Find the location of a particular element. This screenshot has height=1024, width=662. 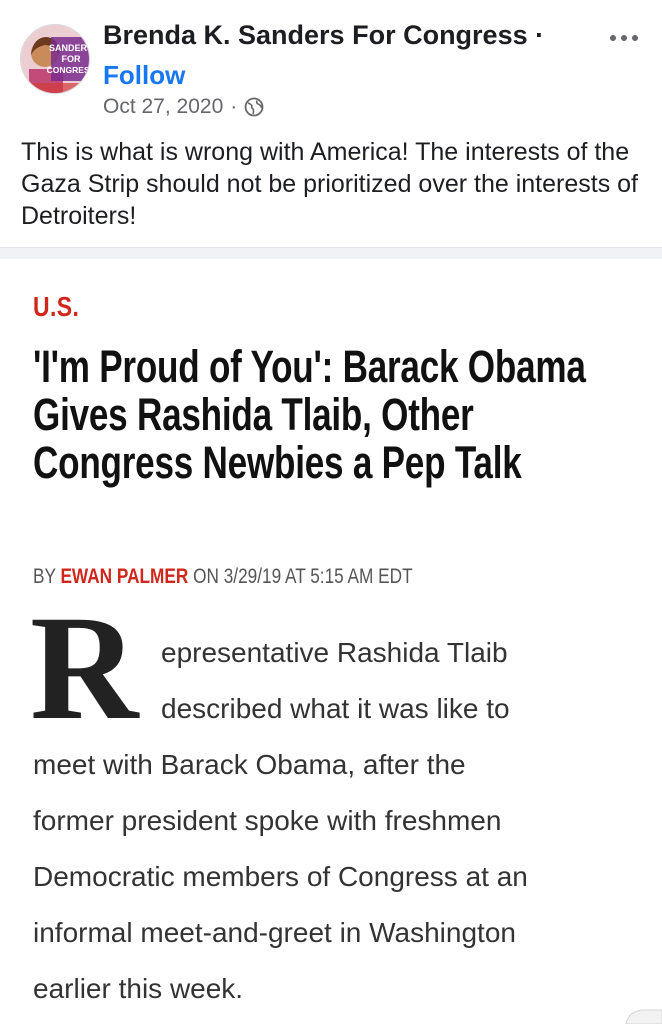

globe-icon is located at coordinates (254, 107).